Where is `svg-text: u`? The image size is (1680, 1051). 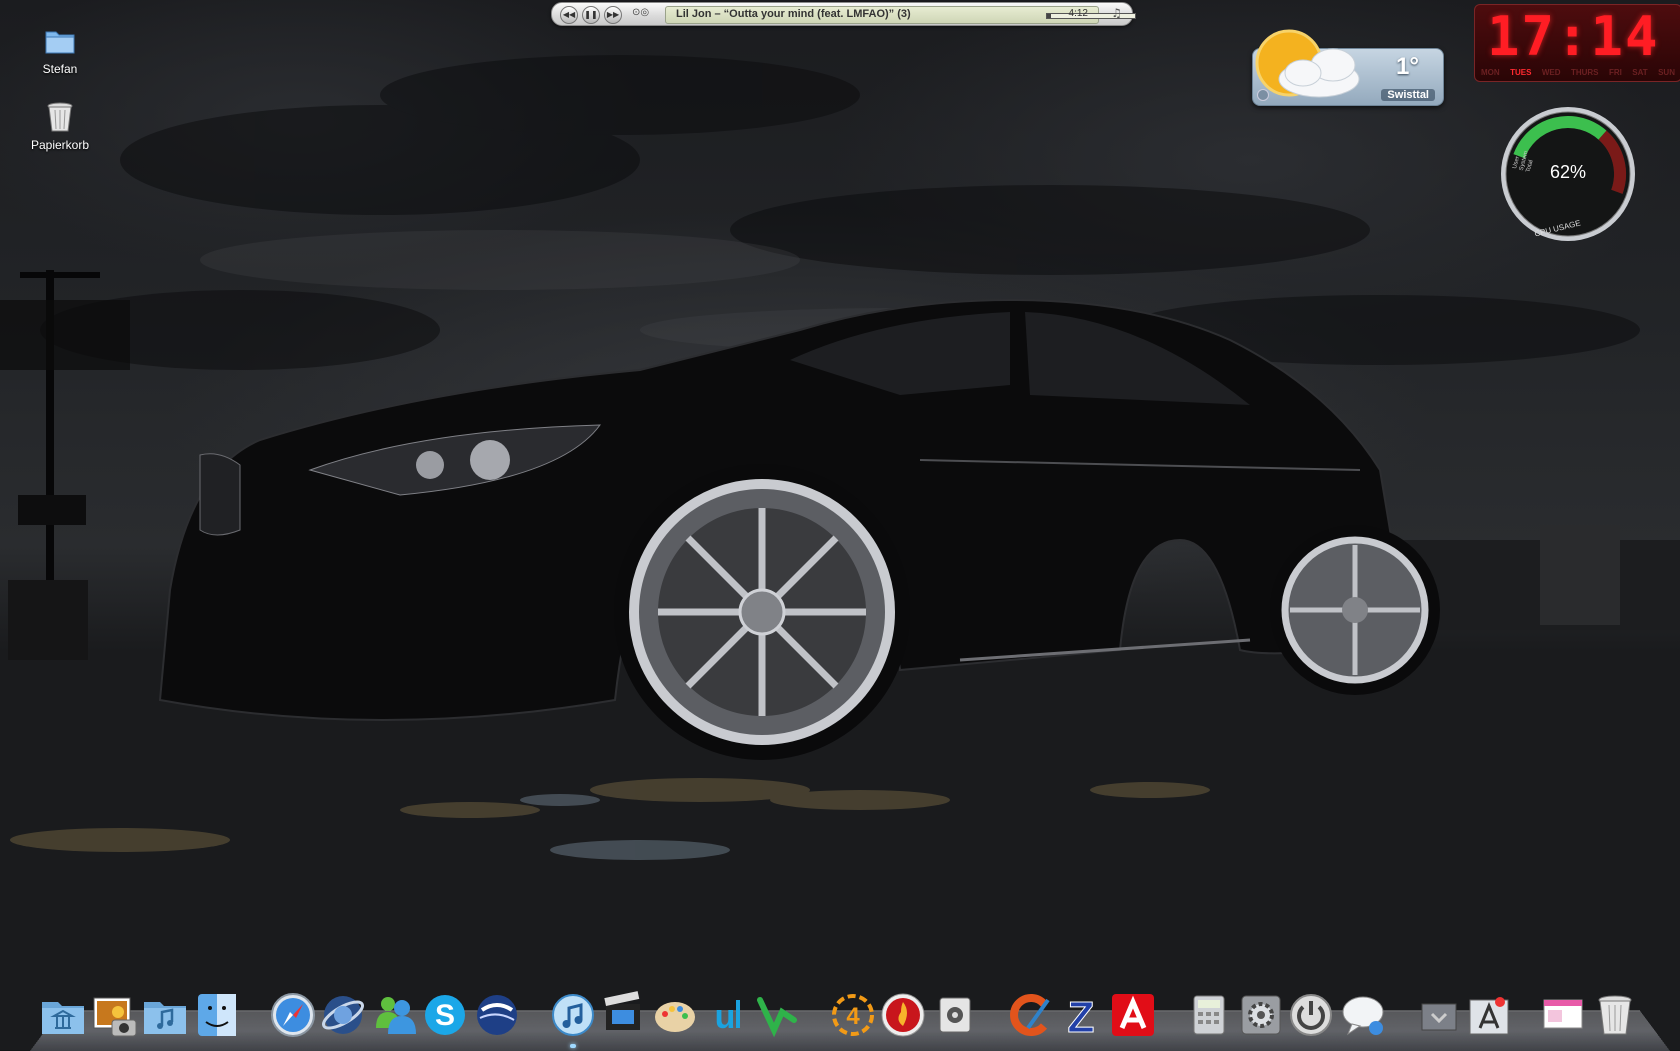 svg-text: u is located at coordinates (725, 1017).